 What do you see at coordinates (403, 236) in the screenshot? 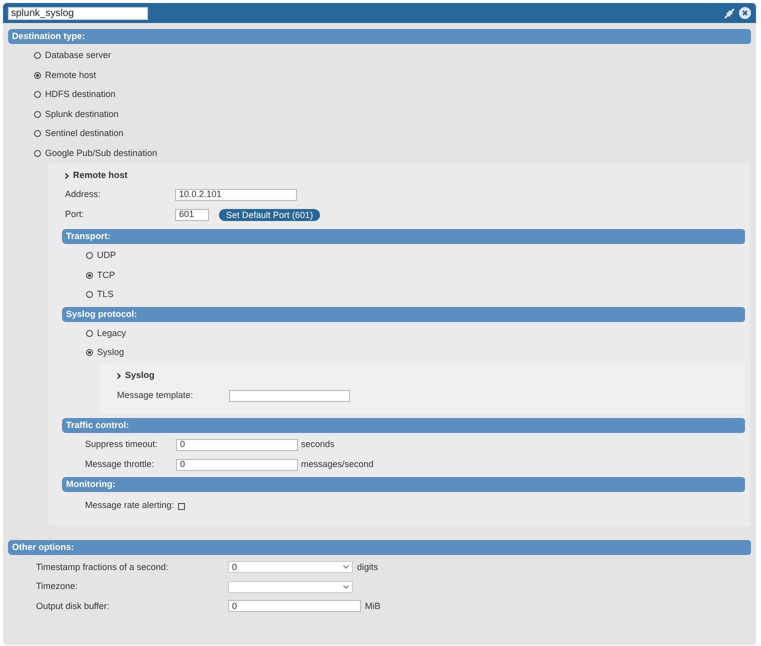
I see `section-header: Transport:` at bounding box center [403, 236].